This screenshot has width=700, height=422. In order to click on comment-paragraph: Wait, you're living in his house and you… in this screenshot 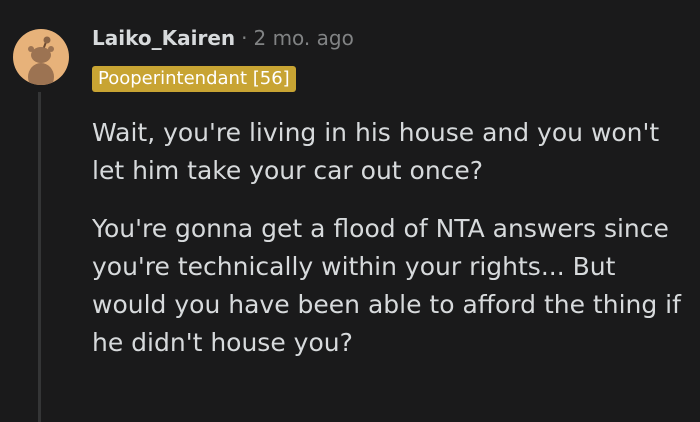, I will do `click(376, 151)`.